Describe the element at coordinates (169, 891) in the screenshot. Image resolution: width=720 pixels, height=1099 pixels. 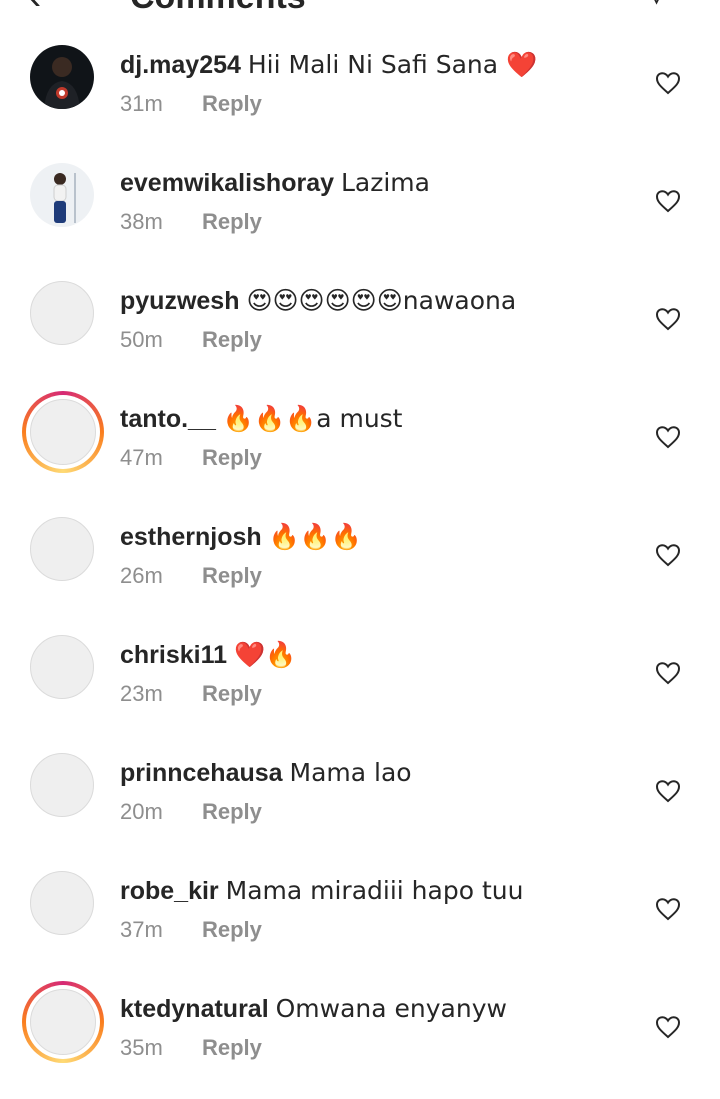
I see `comment-username: robe_kir` at that location.